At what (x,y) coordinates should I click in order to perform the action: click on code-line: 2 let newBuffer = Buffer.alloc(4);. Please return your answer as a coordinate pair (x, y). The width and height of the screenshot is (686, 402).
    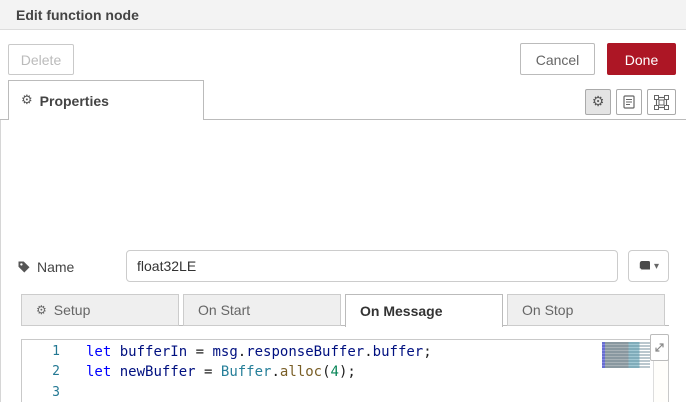
    Looking at the image, I should click on (345, 372).